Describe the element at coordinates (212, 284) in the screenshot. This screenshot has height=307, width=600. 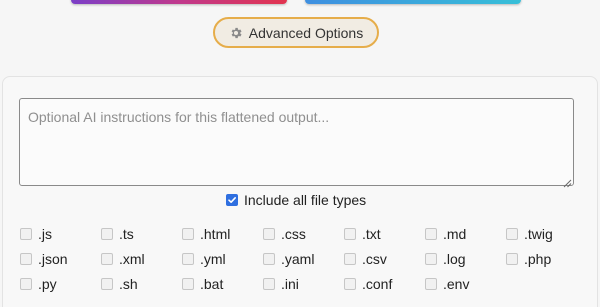
I see `file-type-label: .bat` at that location.